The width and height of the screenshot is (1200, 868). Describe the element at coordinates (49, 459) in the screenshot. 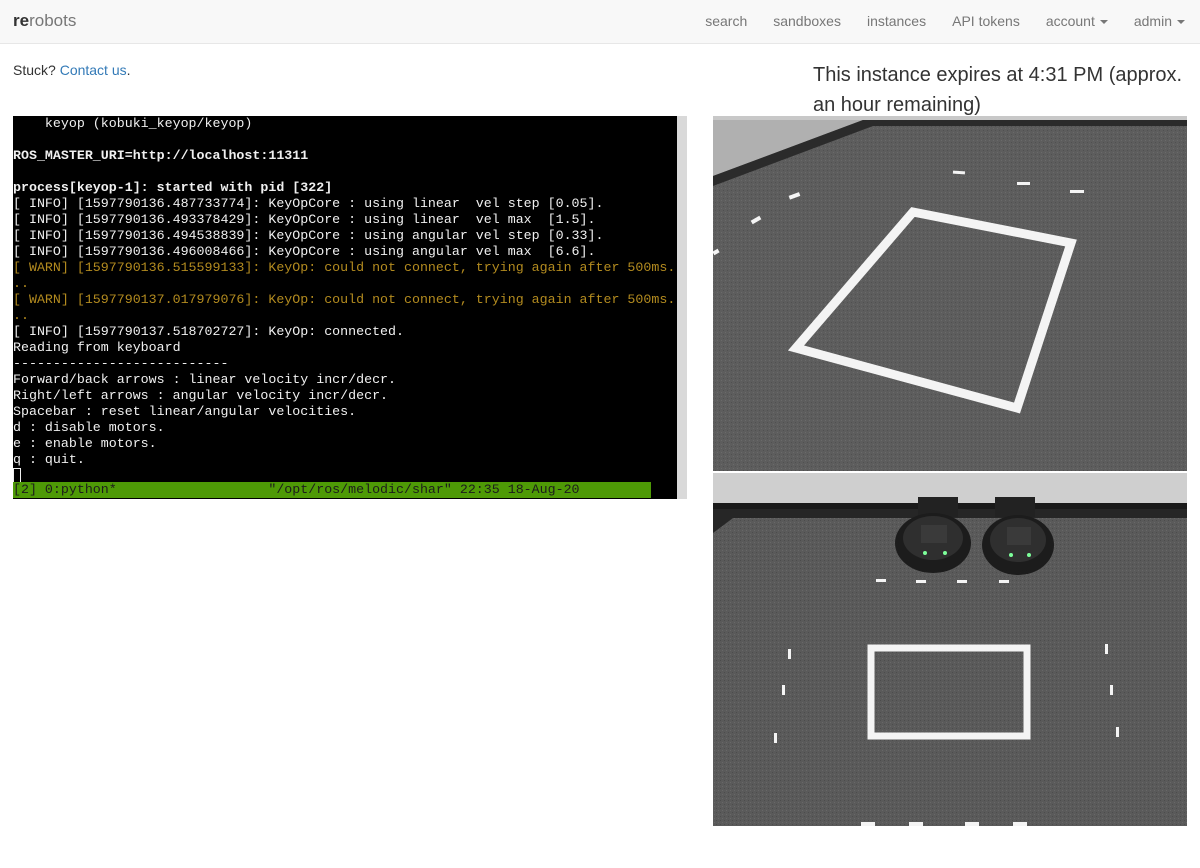

I see `terminal-line: q : quit.` at that location.